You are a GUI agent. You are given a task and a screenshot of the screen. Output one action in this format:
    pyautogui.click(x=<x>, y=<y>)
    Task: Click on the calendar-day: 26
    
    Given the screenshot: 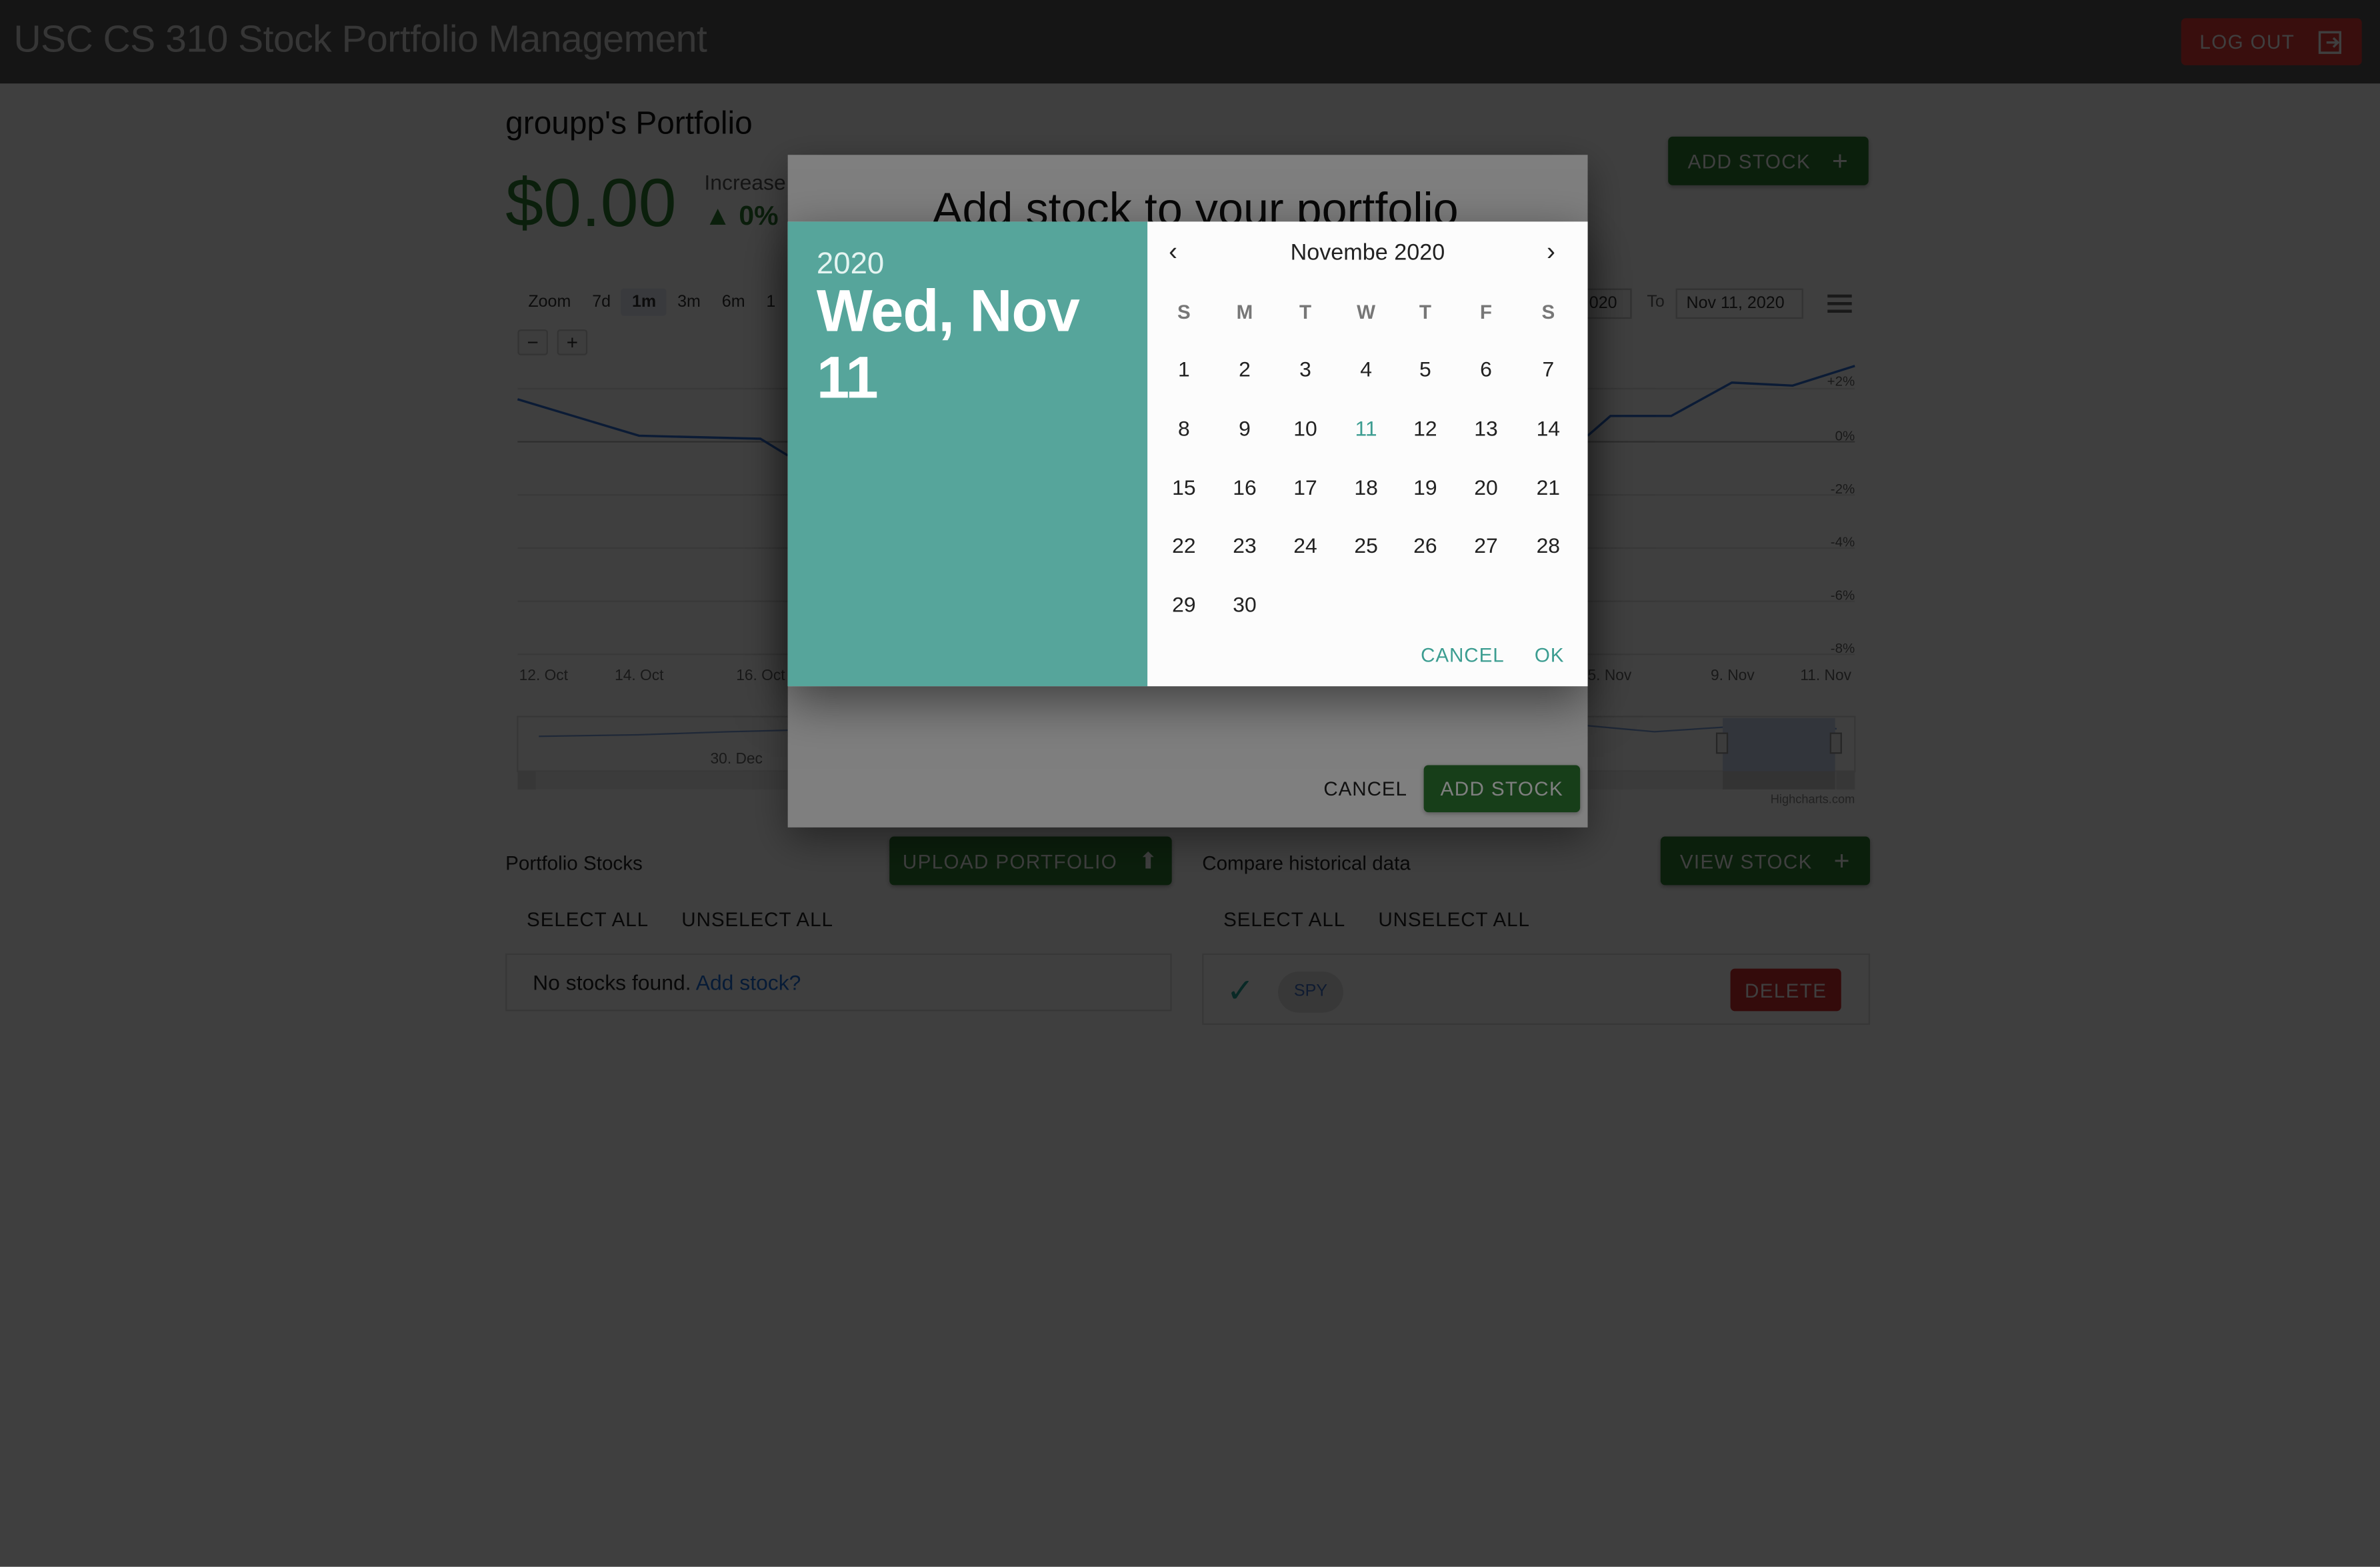 What is the action you would take?
    pyautogui.click(x=1425, y=545)
    